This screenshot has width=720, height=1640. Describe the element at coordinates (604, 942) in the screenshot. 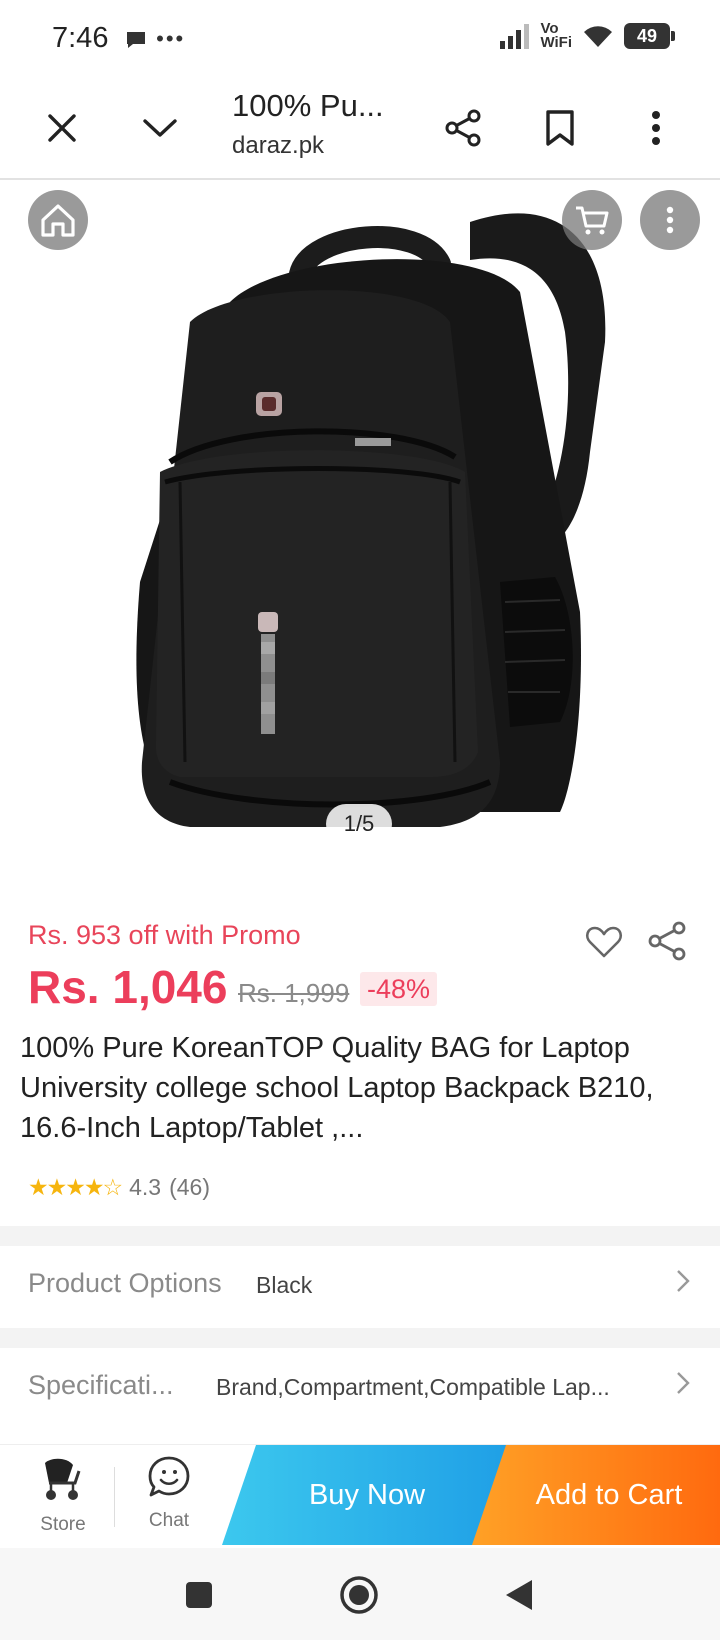

I see `wishlist-heart-icon` at that location.